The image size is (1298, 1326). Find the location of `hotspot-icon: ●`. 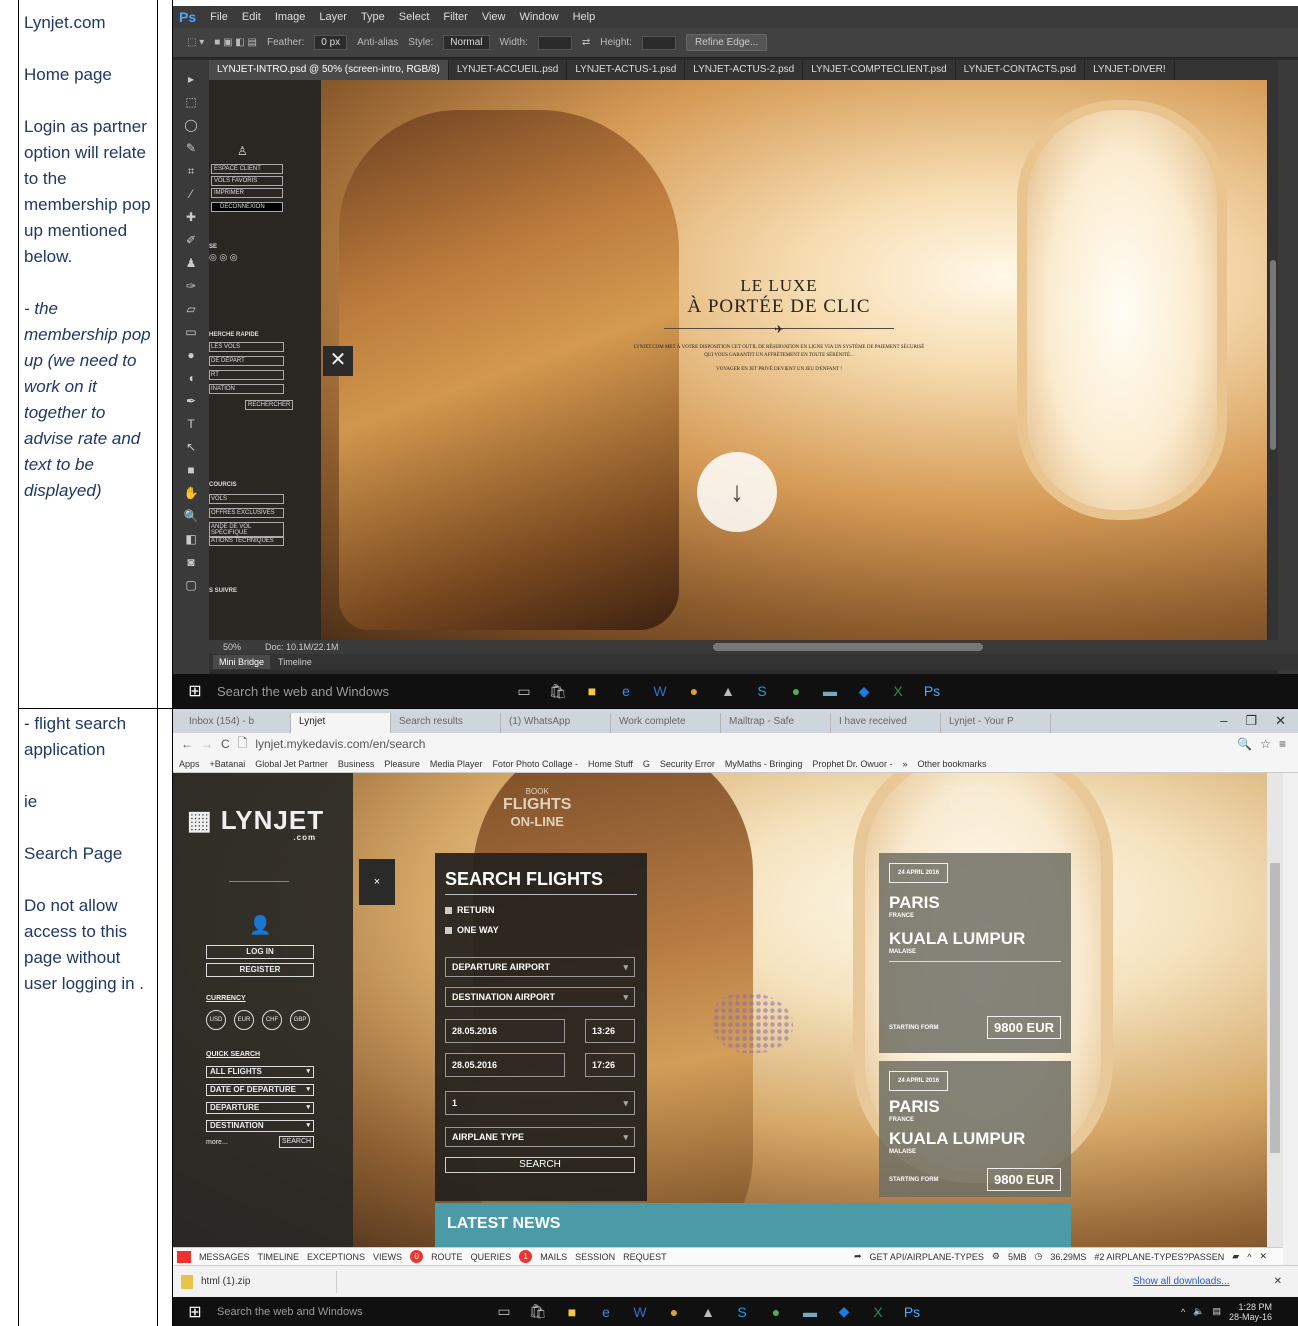

hotspot-icon: ● is located at coordinates (776, 1312).